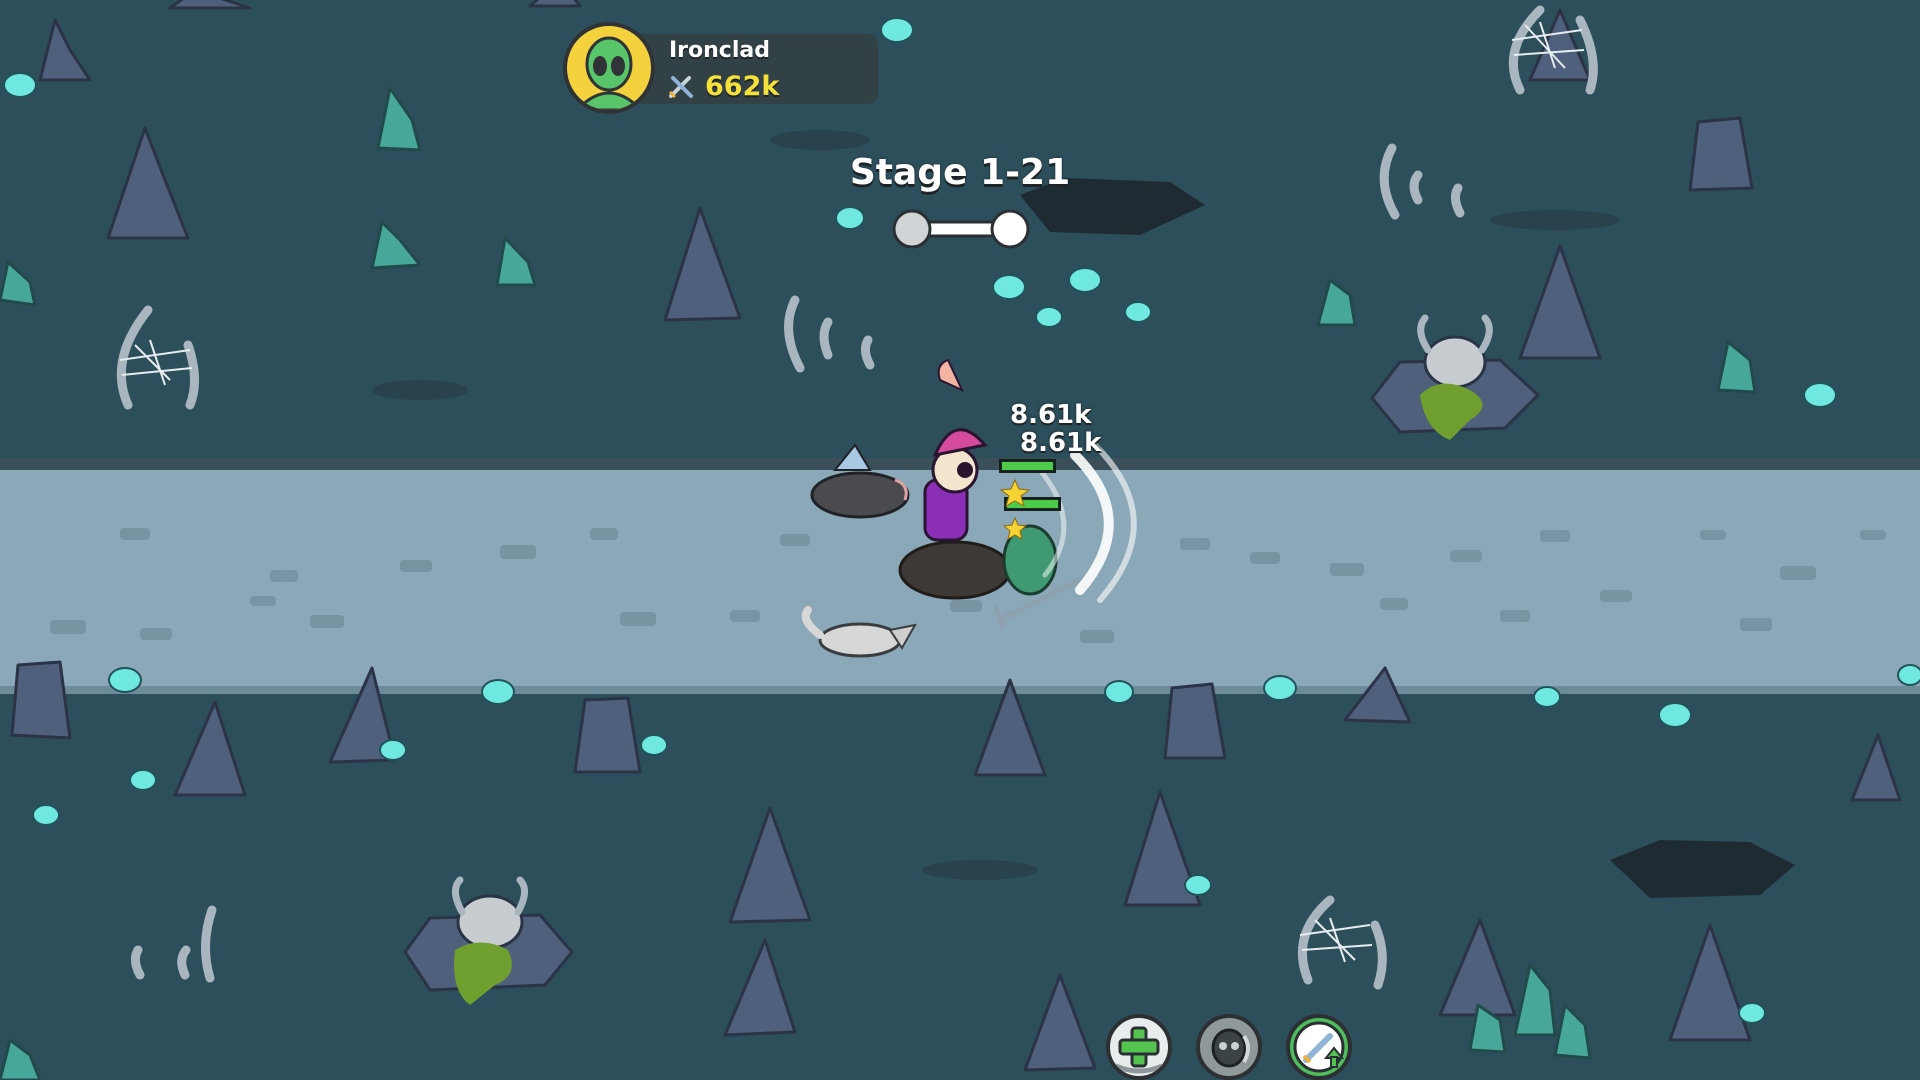 This screenshot has height=1080, width=1920. I want to click on combat-power: 662k, so click(723, 86).